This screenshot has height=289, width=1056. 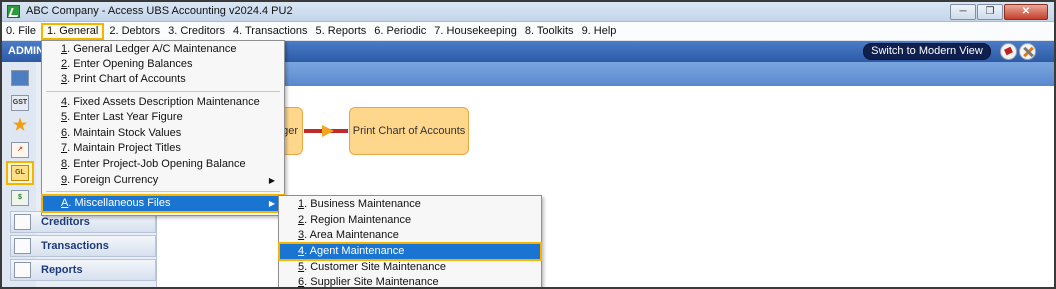 I want to click on menu-item-miscellaneous-files: A. Miscellaneous Files ▶, so click(x=163, y=203).